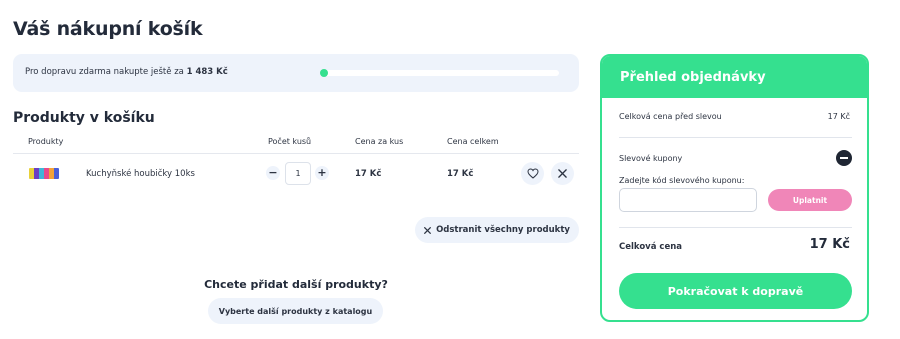  What do you see at coordinates (108, 29) in the screenshot?
I see `page-title: Váš nákupní košík` at bounding box center [108, 29].